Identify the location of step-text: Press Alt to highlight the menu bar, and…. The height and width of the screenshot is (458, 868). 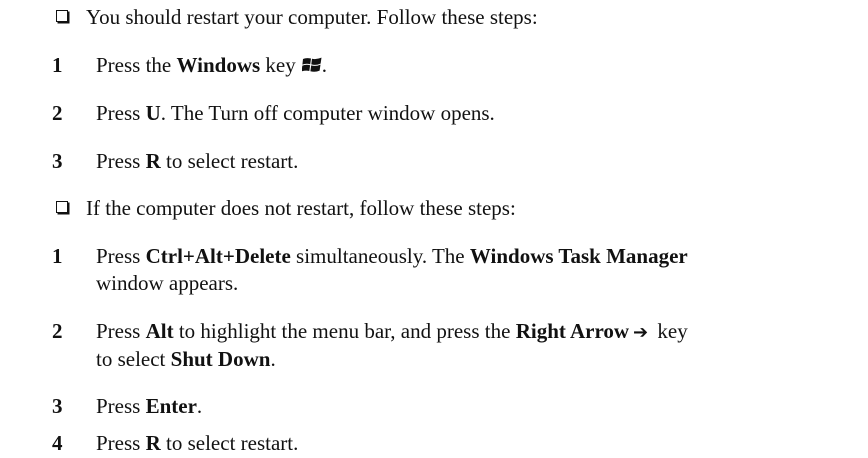
(392, 345).